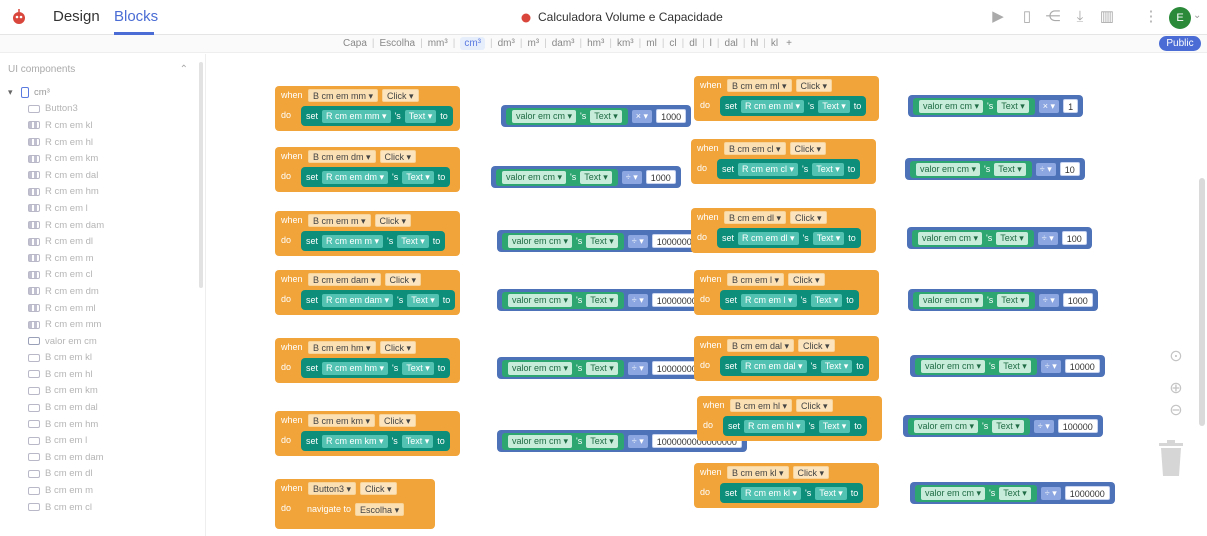 This screenshot has height=536, width=1207. Describe the element at coordinates (356, 509) in the screenshot. I see `navigate-block: navigate to Escolha ▾` at that location.